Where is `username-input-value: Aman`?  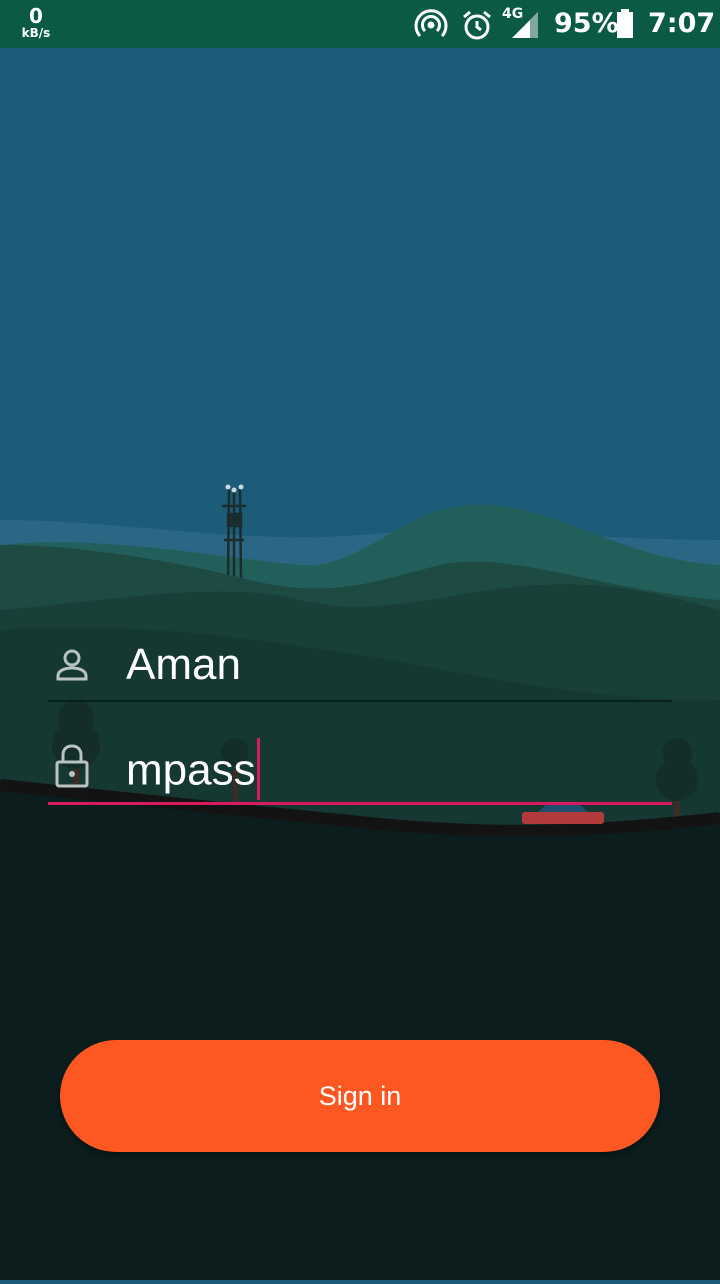
username-input-value: Aman is located at coordinates (183, 665).